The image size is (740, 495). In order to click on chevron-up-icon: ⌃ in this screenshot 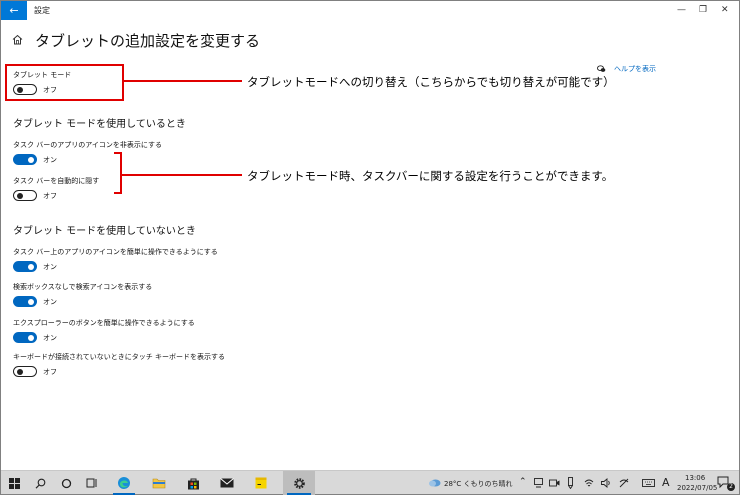, I will do `click(523, 482)`.